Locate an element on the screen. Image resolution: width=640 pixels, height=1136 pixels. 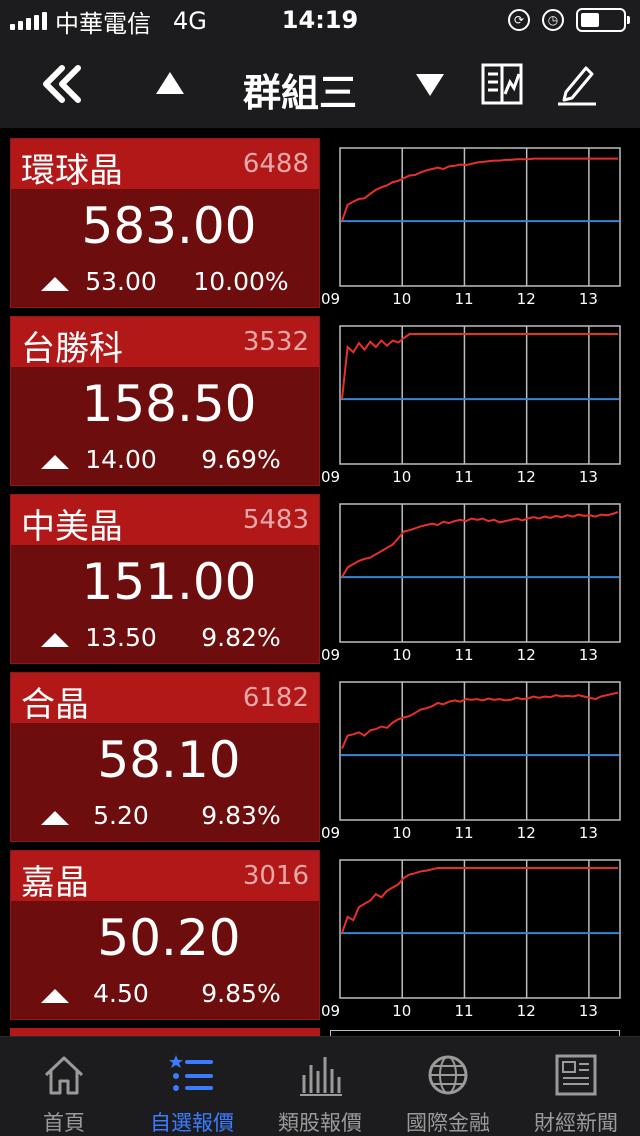
back-icon is located at coordinates (64, 84).